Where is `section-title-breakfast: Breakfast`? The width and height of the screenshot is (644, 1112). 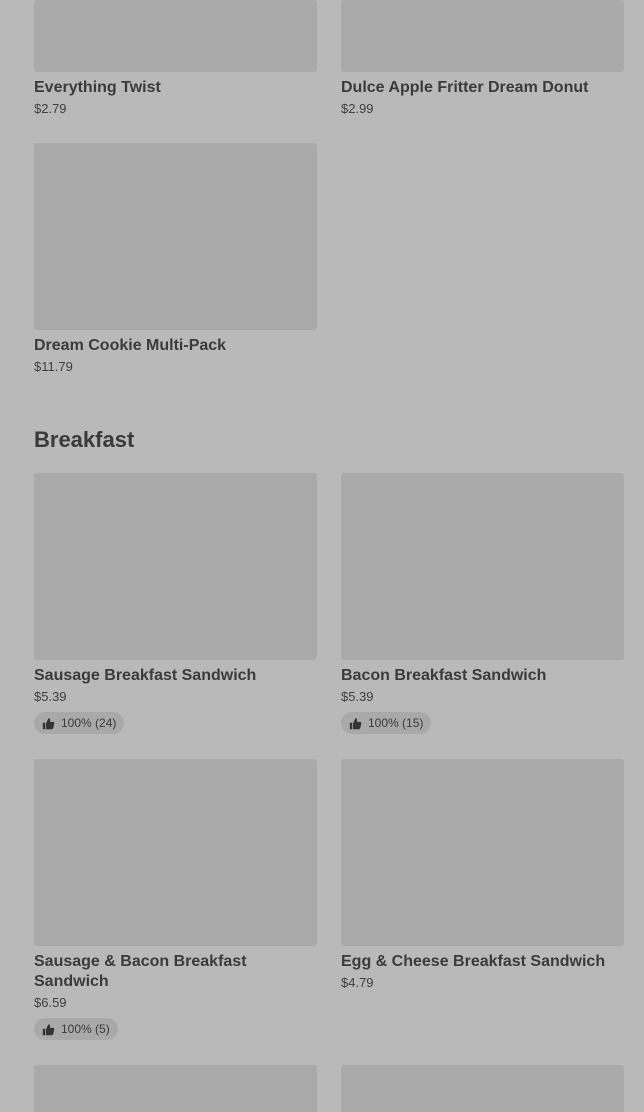
section-title-breakfast: Breakfast is located at coordinates (84, 439).